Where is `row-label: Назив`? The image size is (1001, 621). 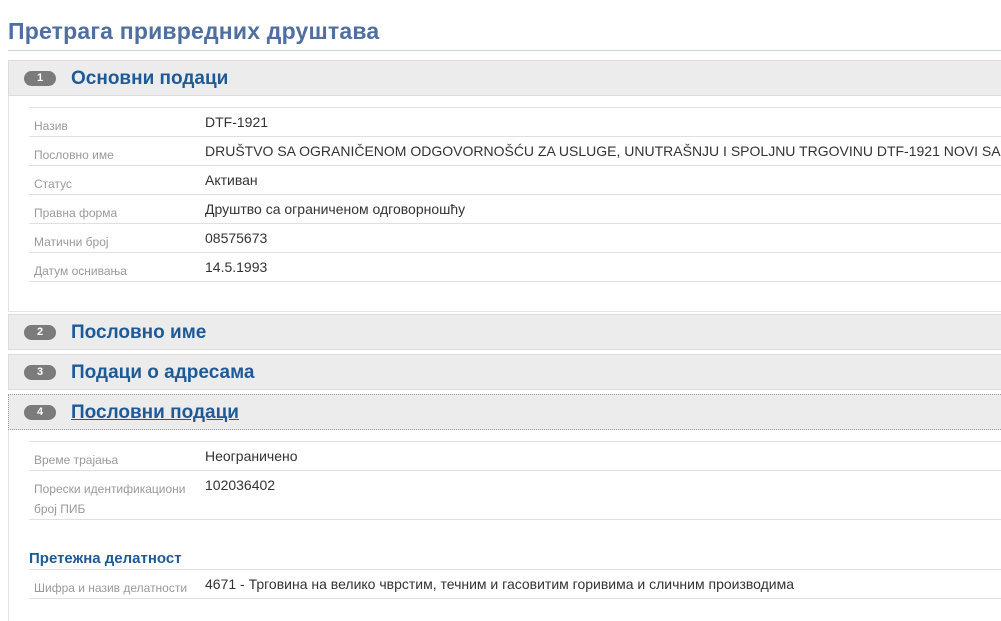
row-label: Назив is located at coordinates (51, 126).